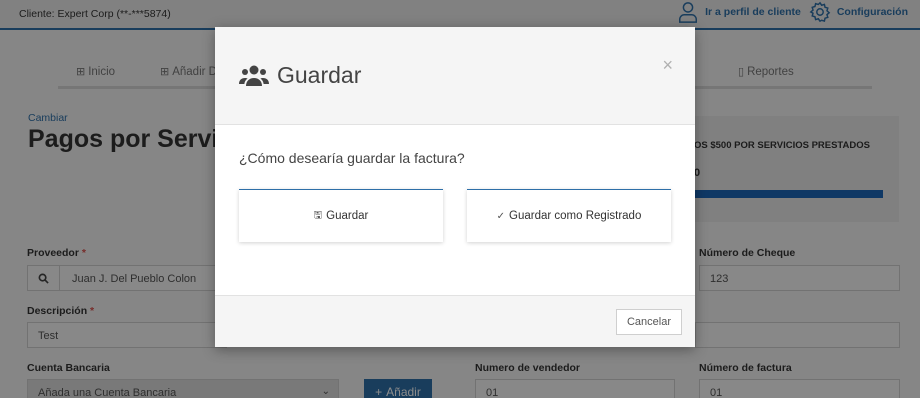 The height and width of the screenshot is (398, 920). What do you see at coordinates (649, 322) in the screenshot?
I see `cancel-button: Cancelar` at bounding box center [649, 322].